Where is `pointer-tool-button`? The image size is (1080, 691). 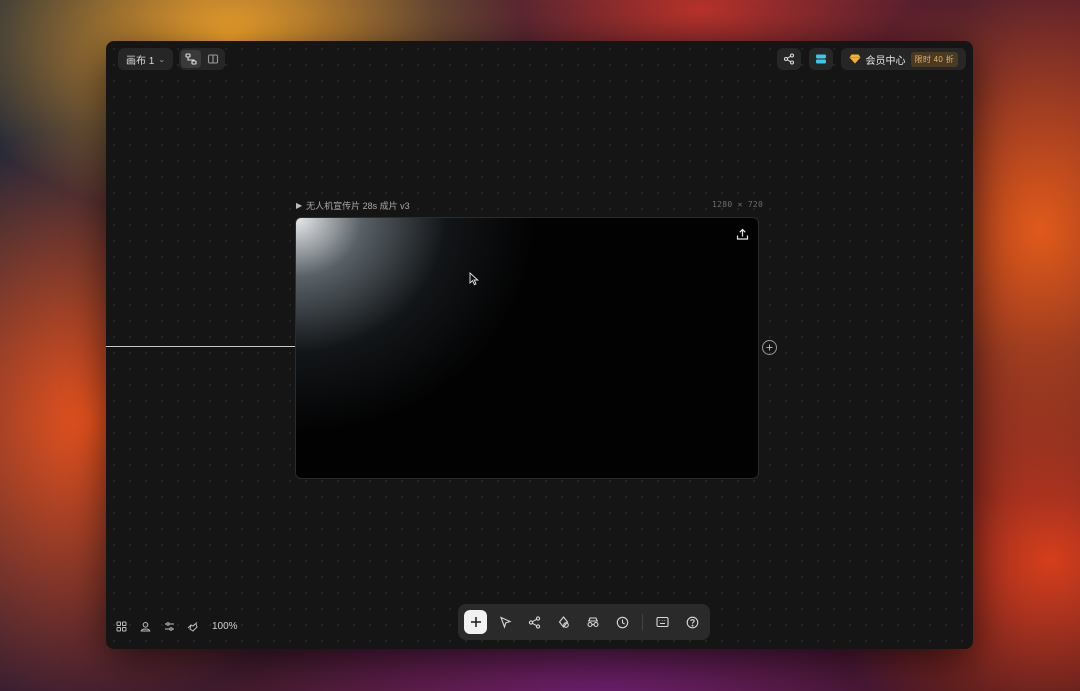 pointer-tool-button is located at coordinates (504, 622).